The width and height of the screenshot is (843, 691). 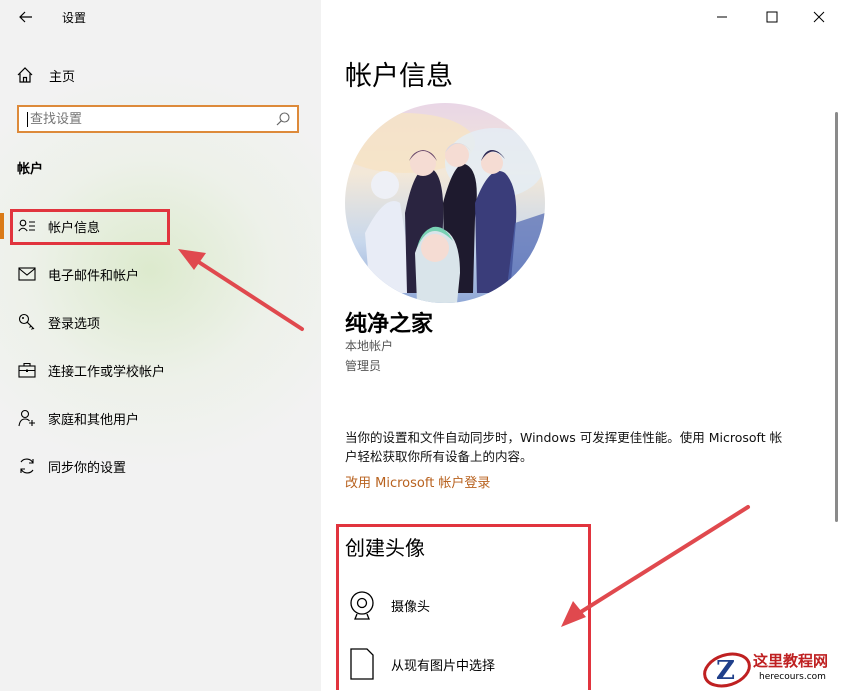 What do you see at coordinates (655, 566) in the screenshot?
I see `arrow-to-create-avatar` at bounding box center [655, 566].